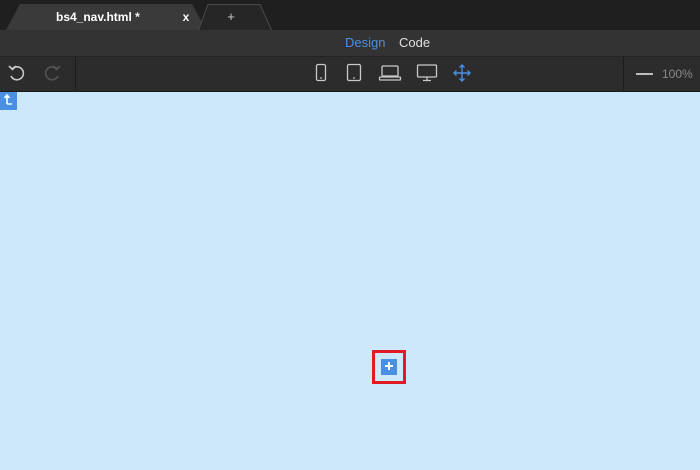 This screenshot has height=470, width=700. I want to click on zoom-out-button, so click(644, 74).